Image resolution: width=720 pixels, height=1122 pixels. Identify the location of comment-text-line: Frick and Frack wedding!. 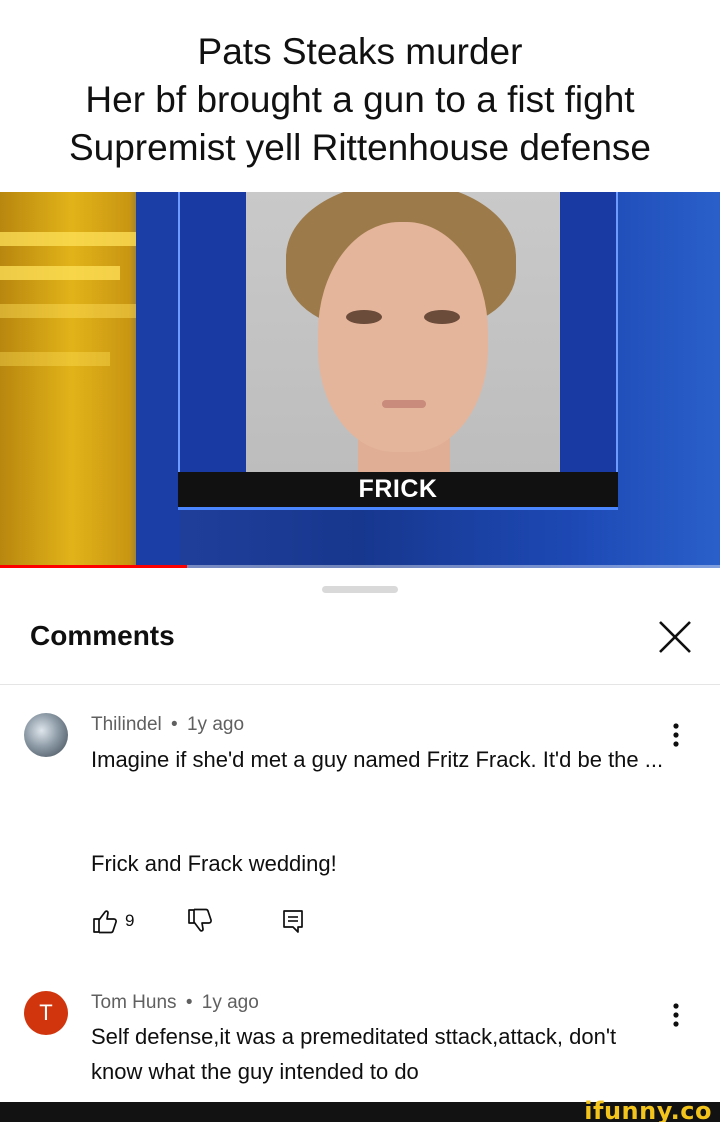
(214, 863).